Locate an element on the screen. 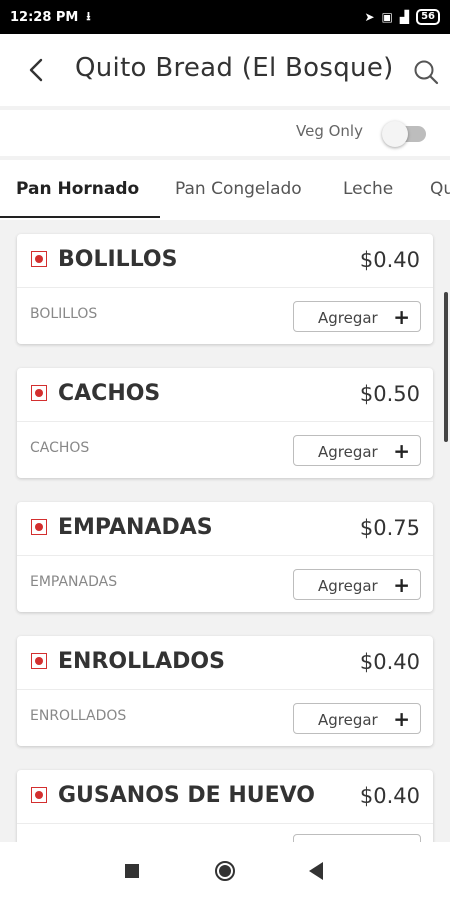  status-bar: 12:28 PM ⭳ ➤ ▣ ▟ 56 is located at coordinates (225, 17).